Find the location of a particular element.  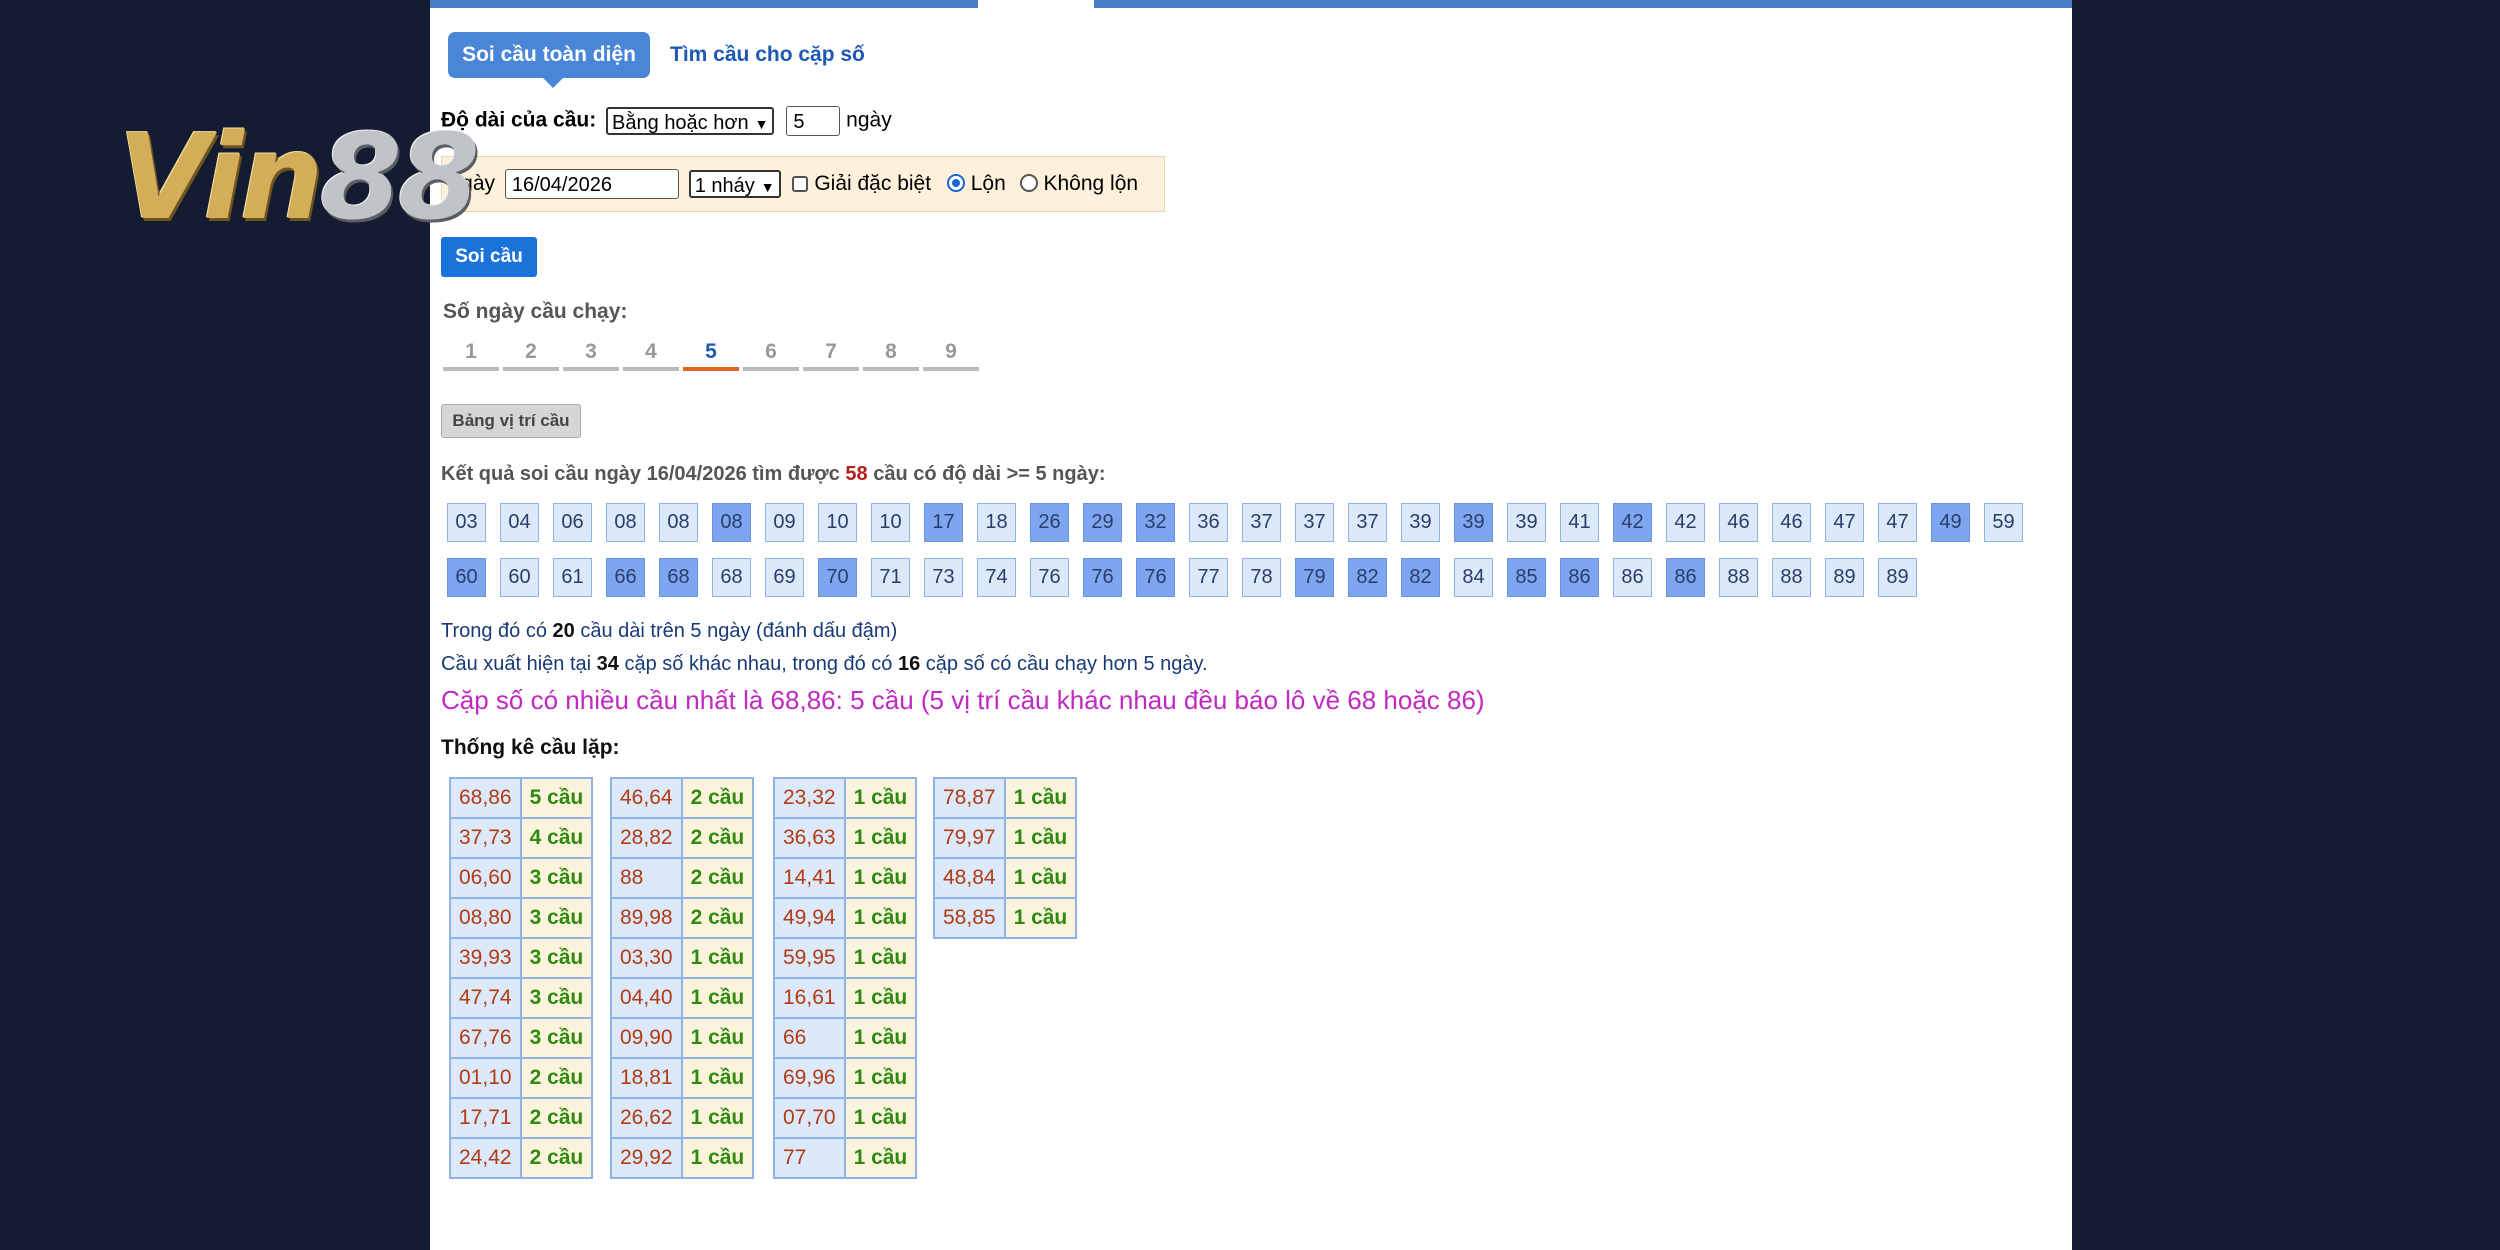

day-tab-5: 5 is located at coordinates (711, 353).